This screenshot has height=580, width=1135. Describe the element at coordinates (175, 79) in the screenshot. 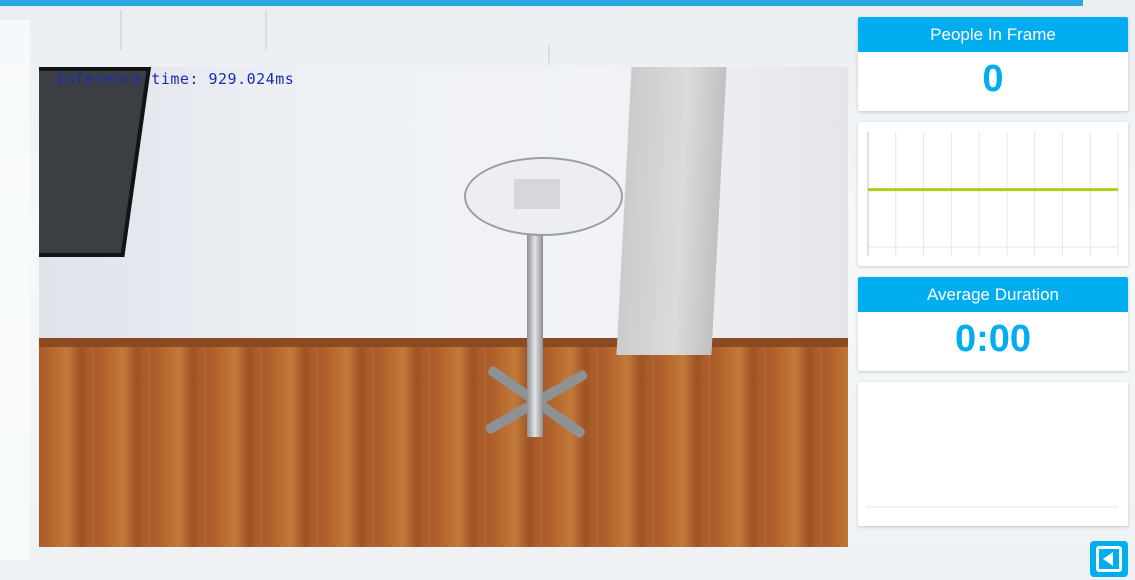

I see `inference-time-text: Inference time: 929.024ms` at that location.